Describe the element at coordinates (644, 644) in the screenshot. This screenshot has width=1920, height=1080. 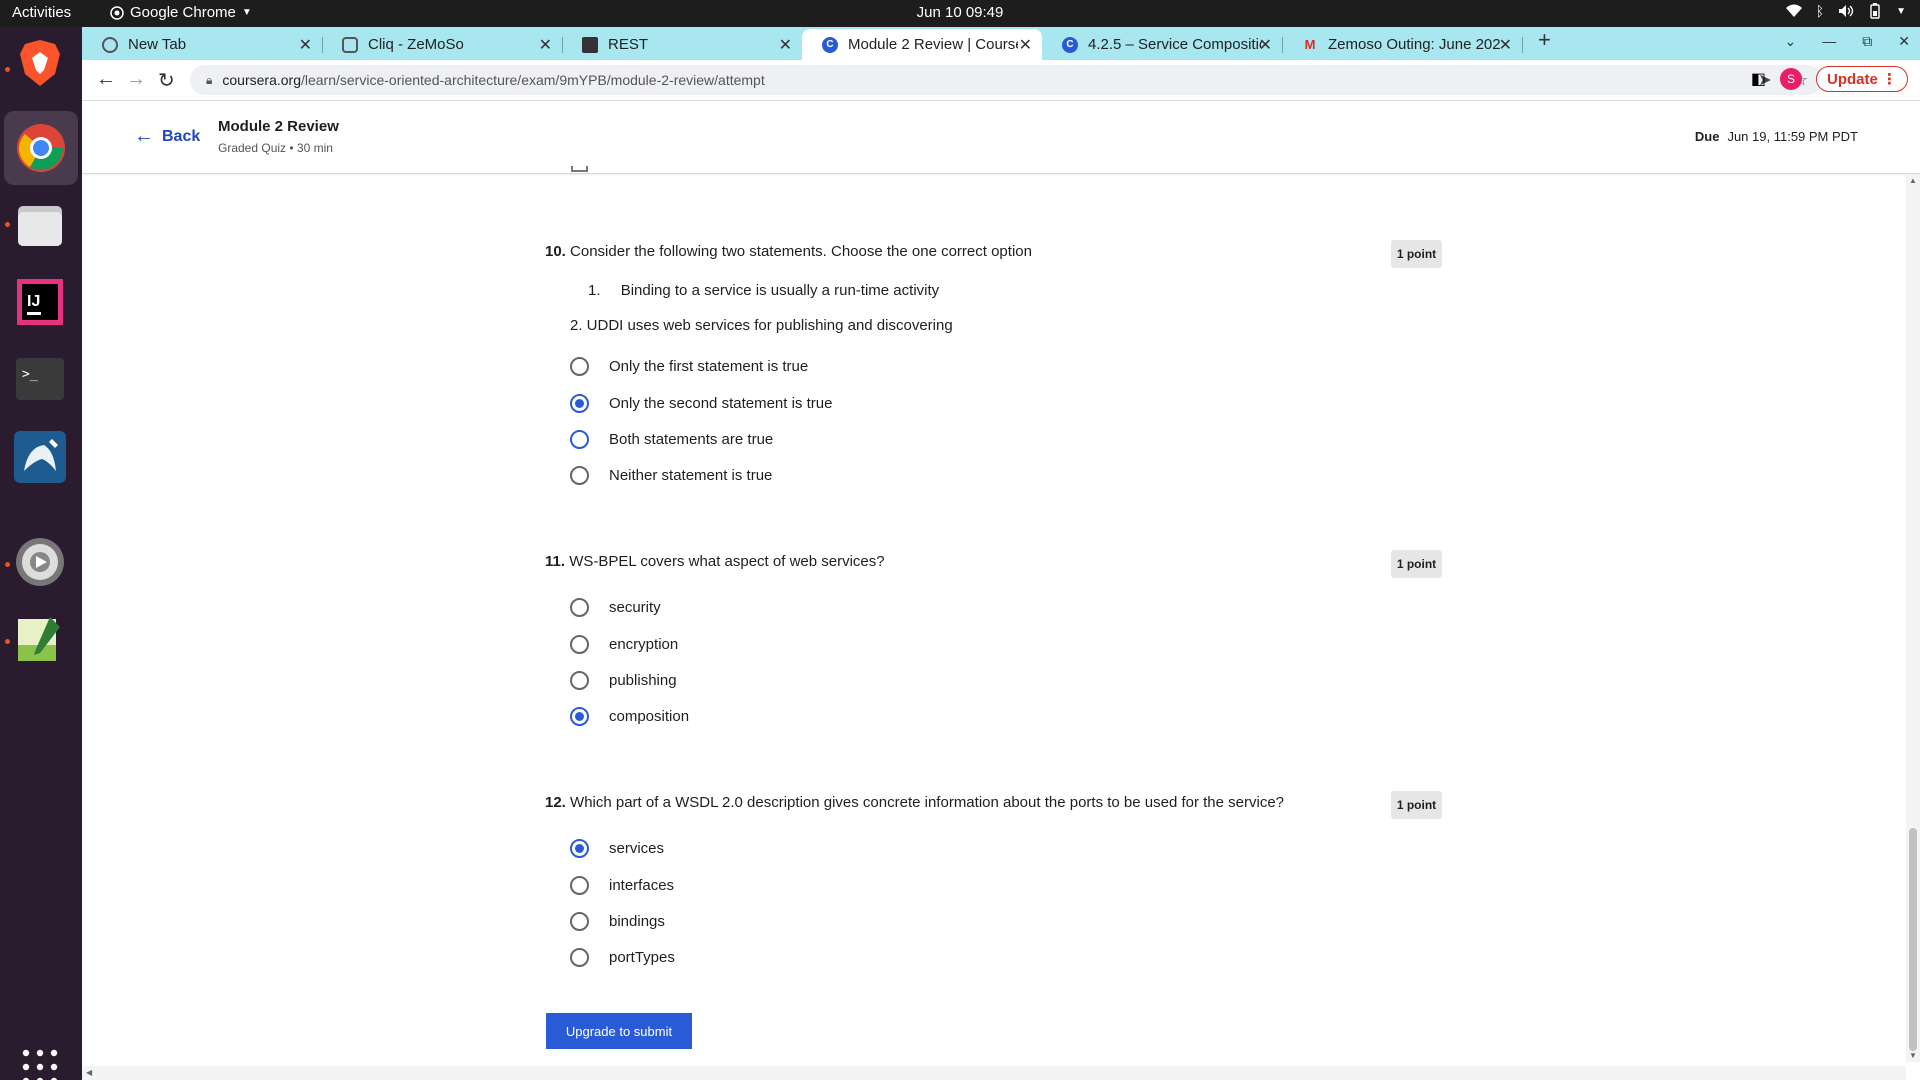
I see `option-label: encryption` at that location.